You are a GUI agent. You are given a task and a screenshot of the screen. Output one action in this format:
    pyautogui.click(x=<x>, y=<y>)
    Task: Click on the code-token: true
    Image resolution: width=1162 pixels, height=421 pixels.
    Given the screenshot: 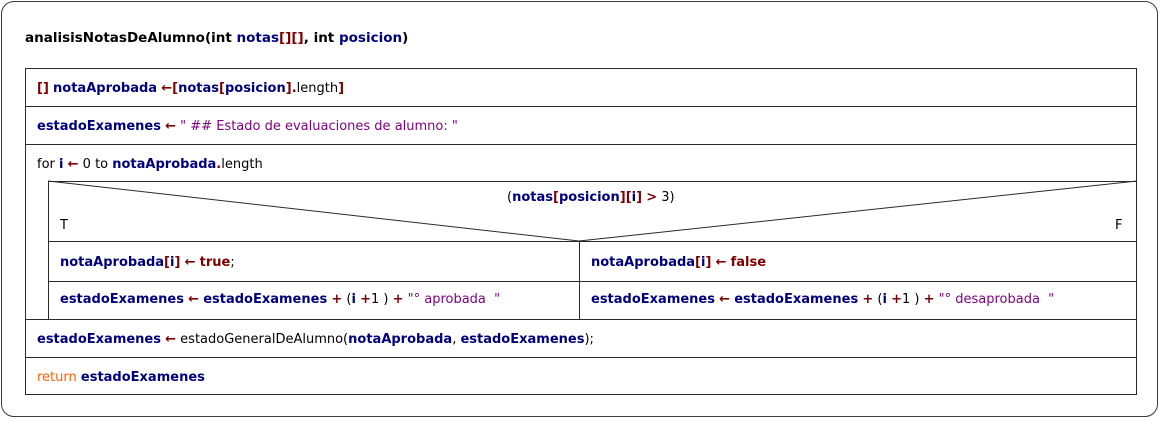 What is the action you would take?
    pyautogui.click(x=215, y=262)
    